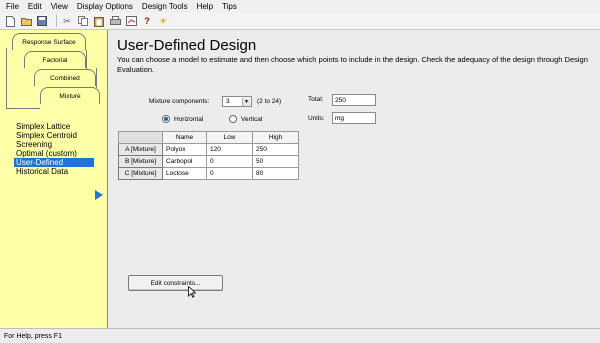  What do you see at coordinates (179, 101) in the screenshot?
I see `mixture-components-label: Mixture components:` at bounding box center [179, 101].